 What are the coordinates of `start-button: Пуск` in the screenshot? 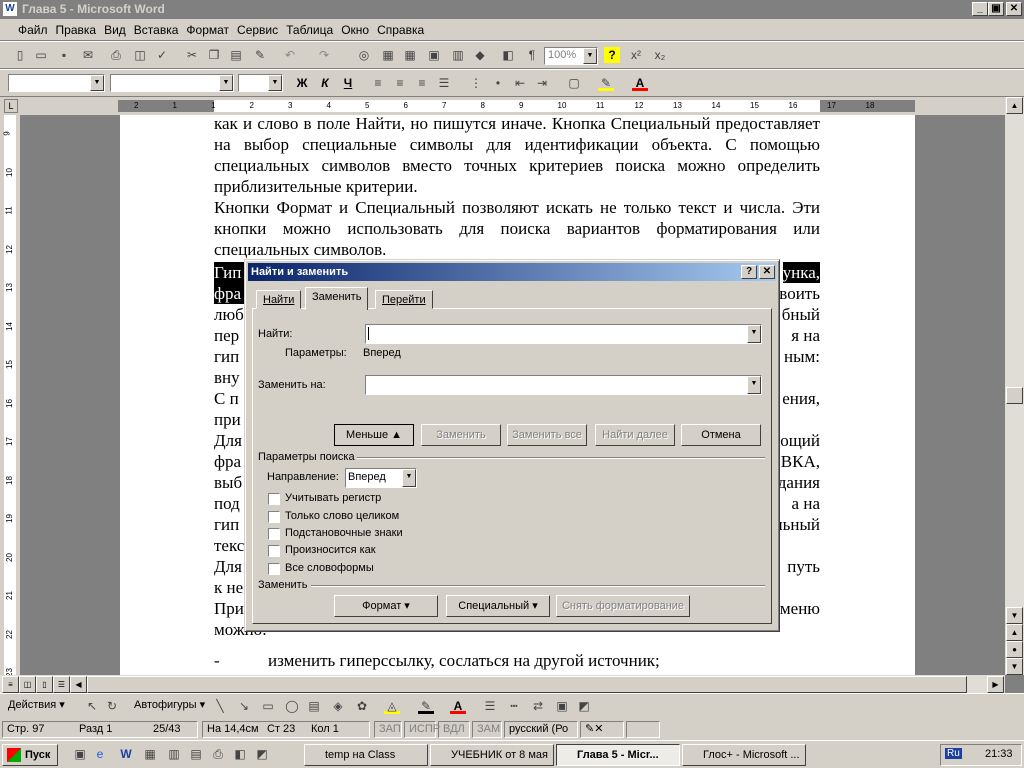 It's located at (30, 755).